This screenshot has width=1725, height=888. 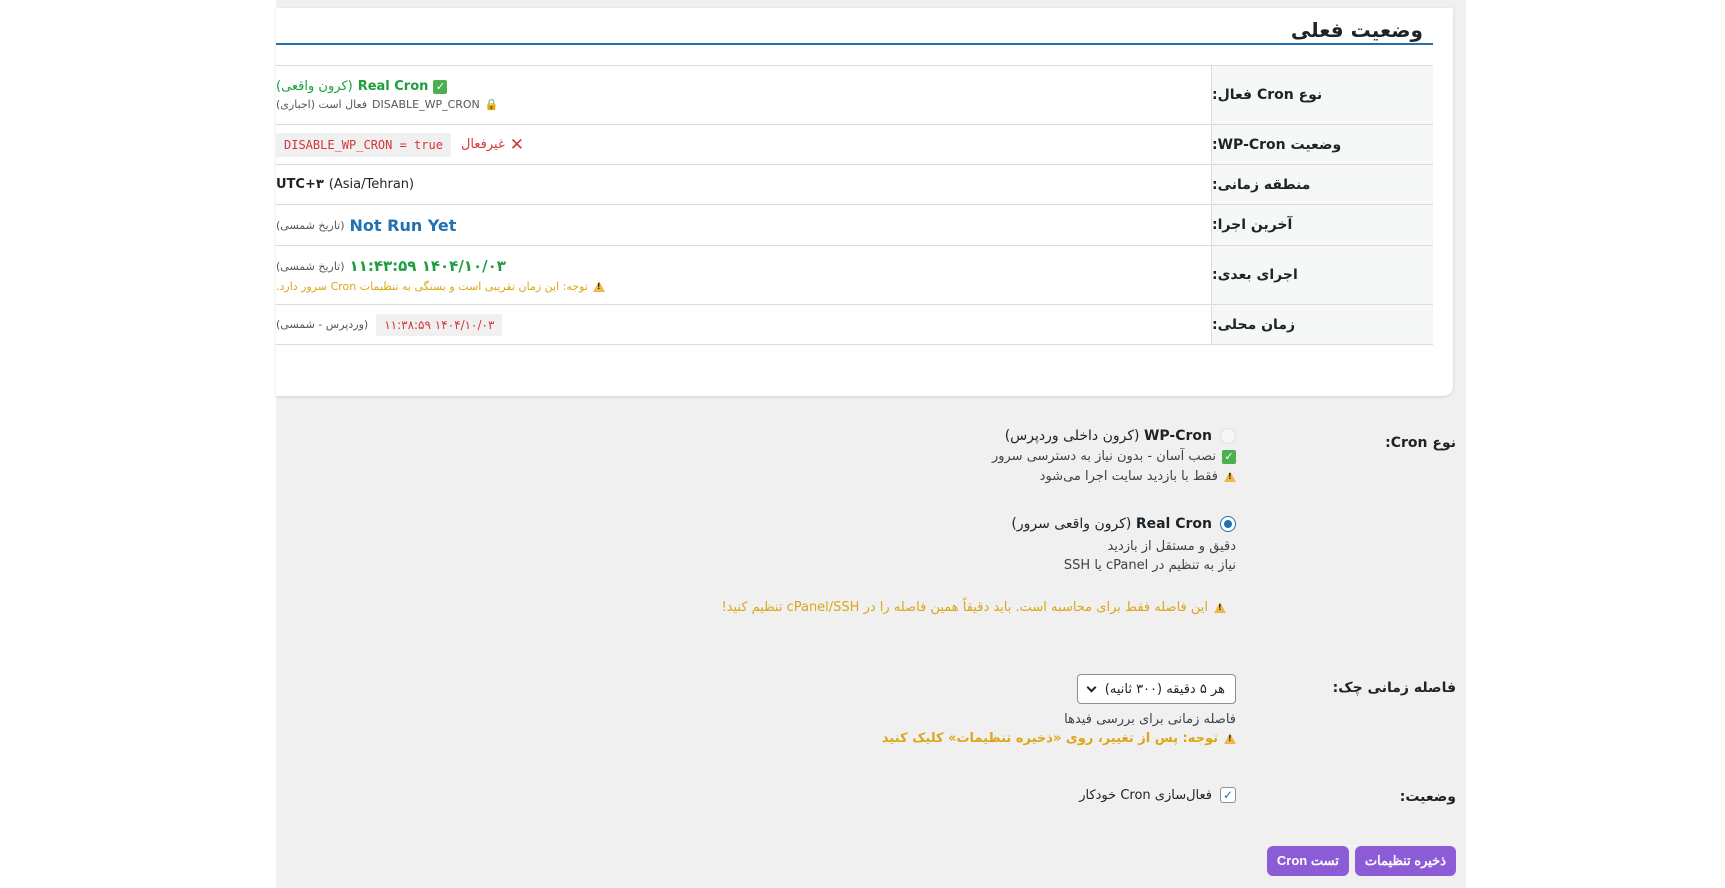 I want to click on title-underline, so click(x=854, y=44).